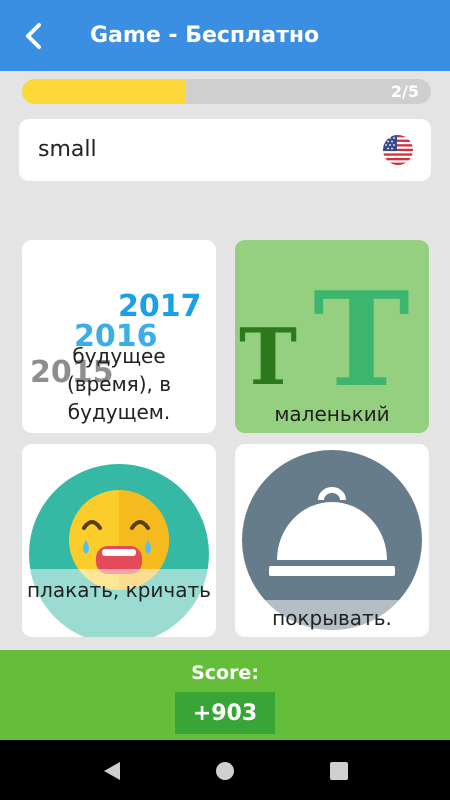 The width and height of the screenshot is (450, 800). I want to click on answer-label-2: маленький, so click(332, 414).